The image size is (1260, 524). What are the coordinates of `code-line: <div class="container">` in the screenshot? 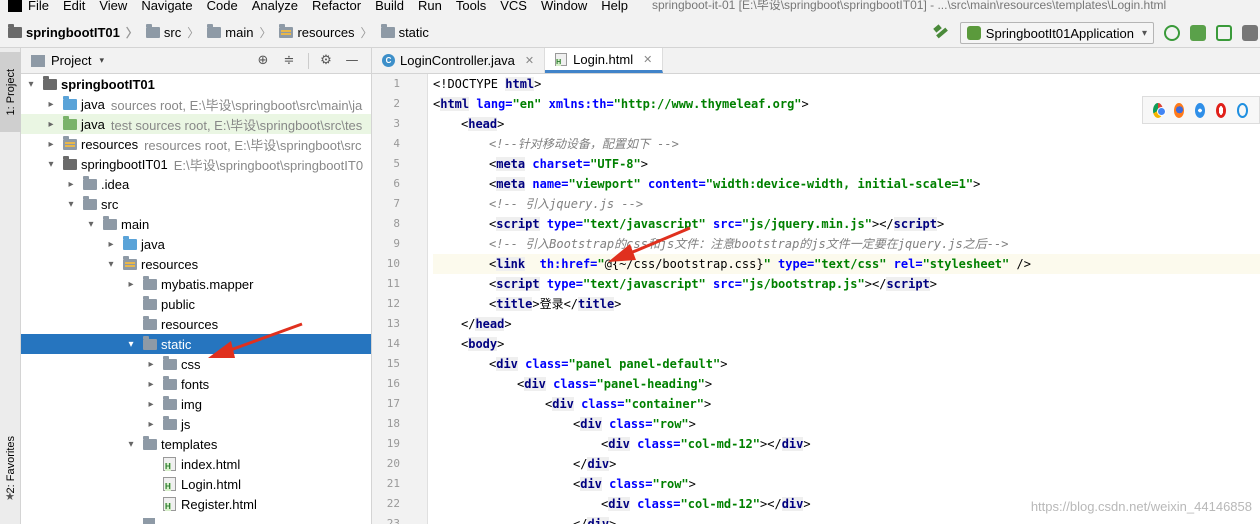 It's located at (846, 404).